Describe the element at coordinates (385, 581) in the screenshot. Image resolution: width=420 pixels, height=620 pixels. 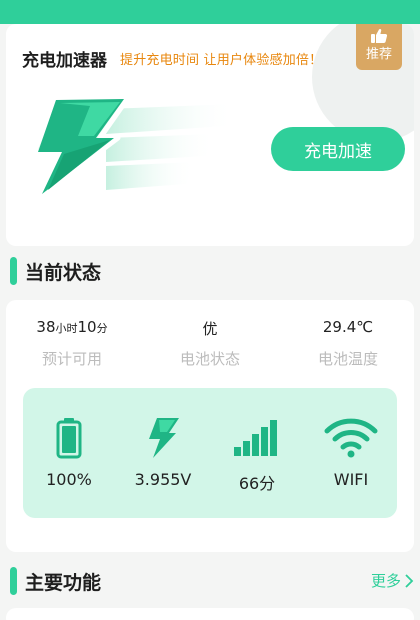
I see `more-label: 更多` at that location.